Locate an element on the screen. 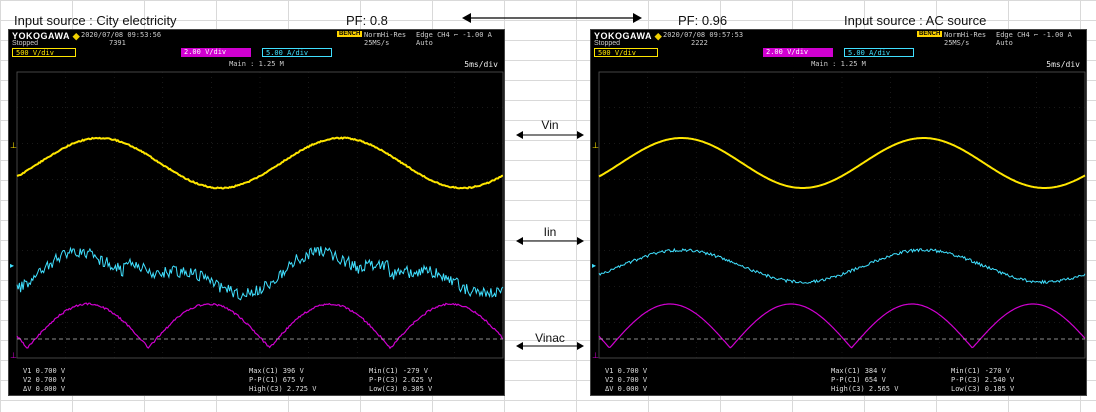 The height and width of the screenshot is (412, 1096). left-source-title: Input source : City electricity is located at coordinates (95, 20).